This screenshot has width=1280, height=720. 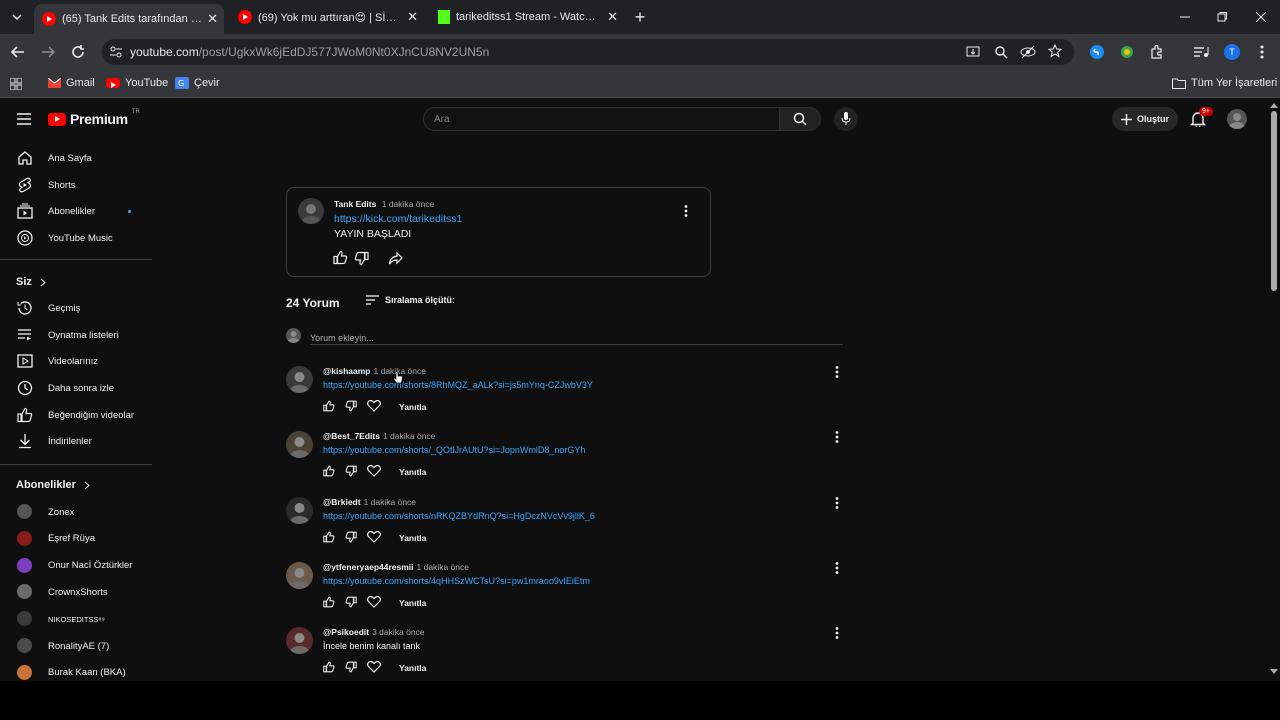 I want to click on comment-author: @Best_7Edits, so click(x=351, y=436).